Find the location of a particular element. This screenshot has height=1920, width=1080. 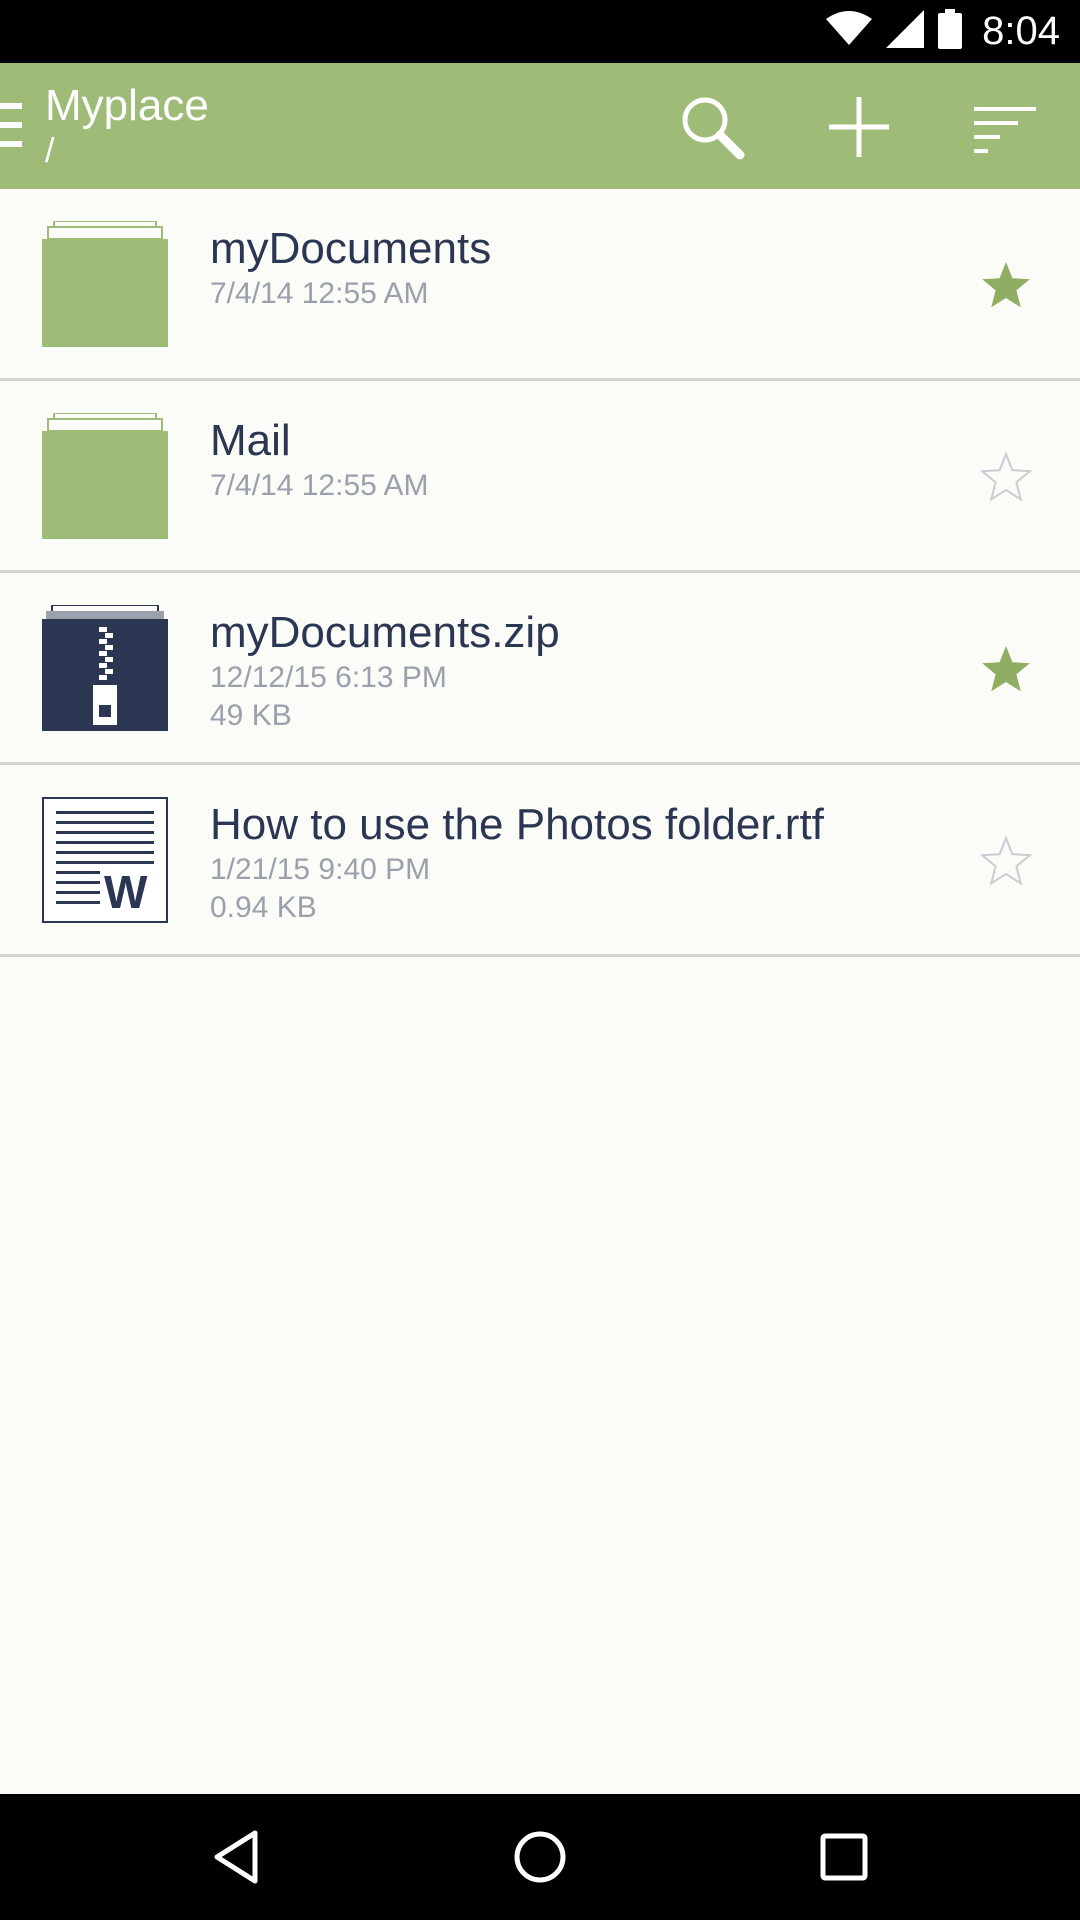

add-icon is located at coordinates (859, 127).